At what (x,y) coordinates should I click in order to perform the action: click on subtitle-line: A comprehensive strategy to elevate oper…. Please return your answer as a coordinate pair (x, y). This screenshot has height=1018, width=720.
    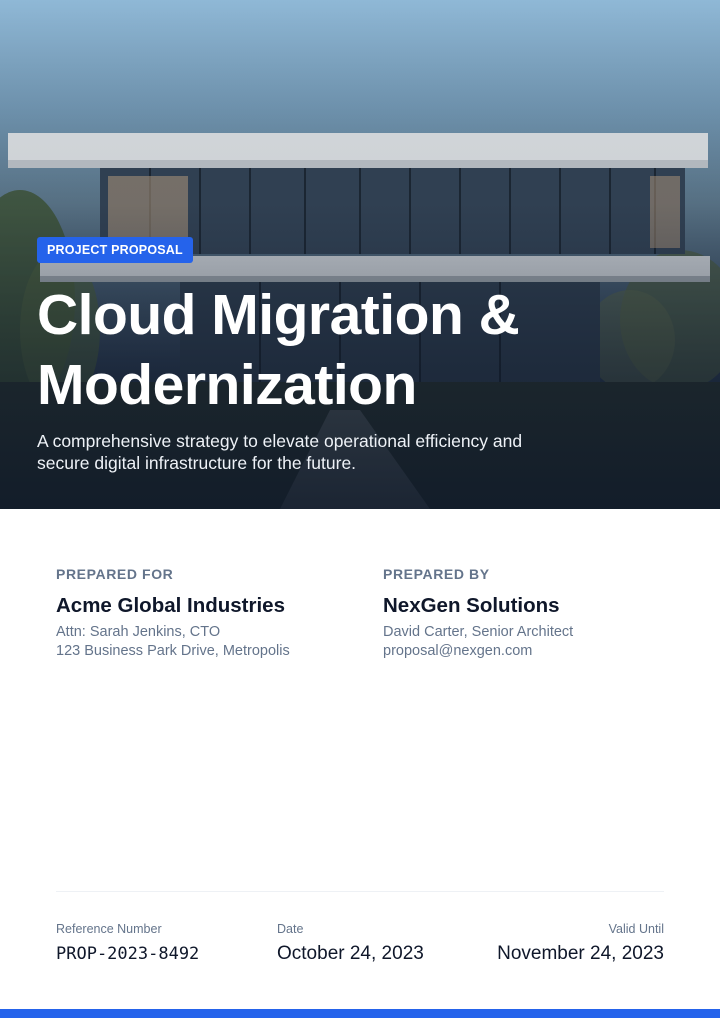
    Looking at the image, I should click on (280, 441).